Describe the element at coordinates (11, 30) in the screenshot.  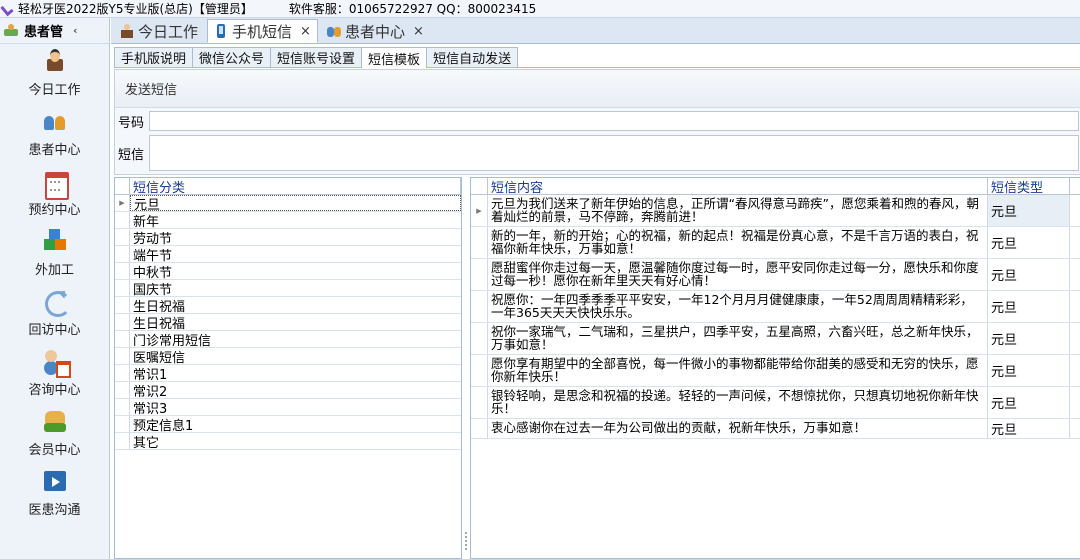
I see `patient-manage-icon` at that location.